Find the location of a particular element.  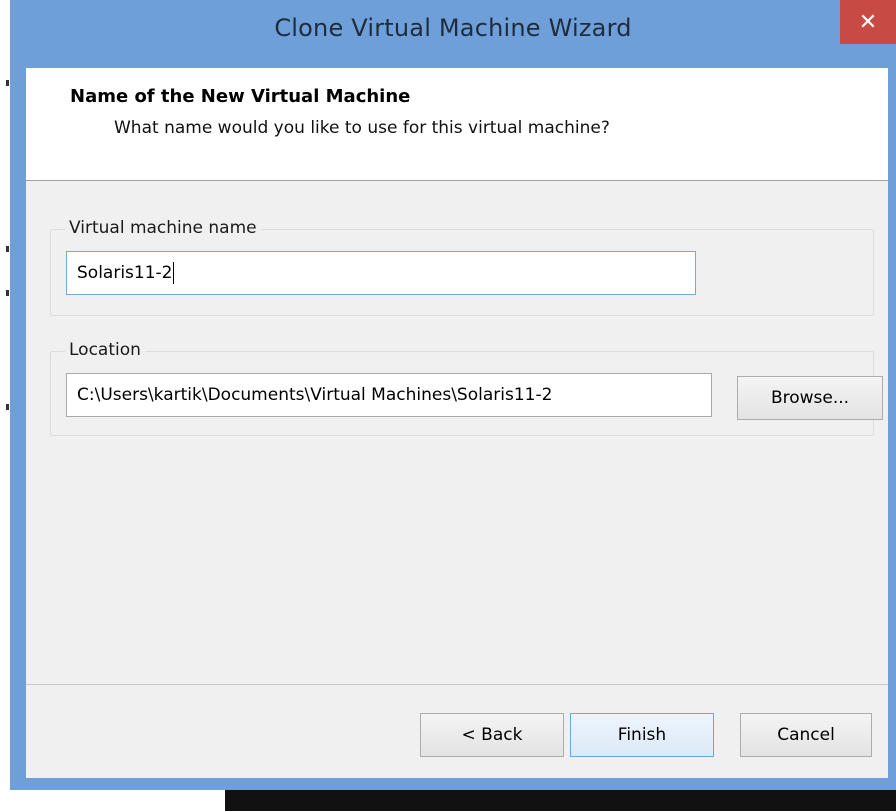

back-button: < Back is located at coordinates (492, 735).